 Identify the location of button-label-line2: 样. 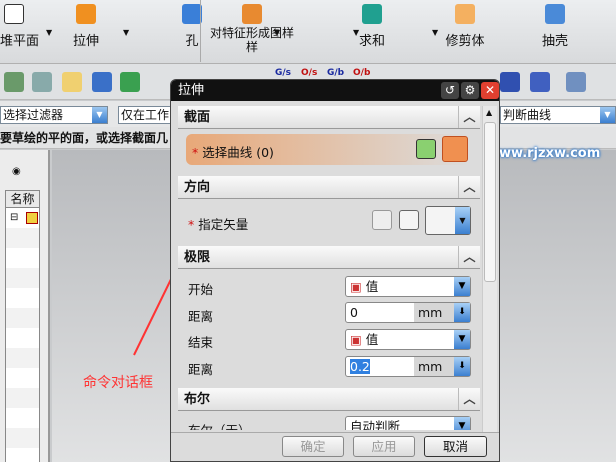
(251, 47).